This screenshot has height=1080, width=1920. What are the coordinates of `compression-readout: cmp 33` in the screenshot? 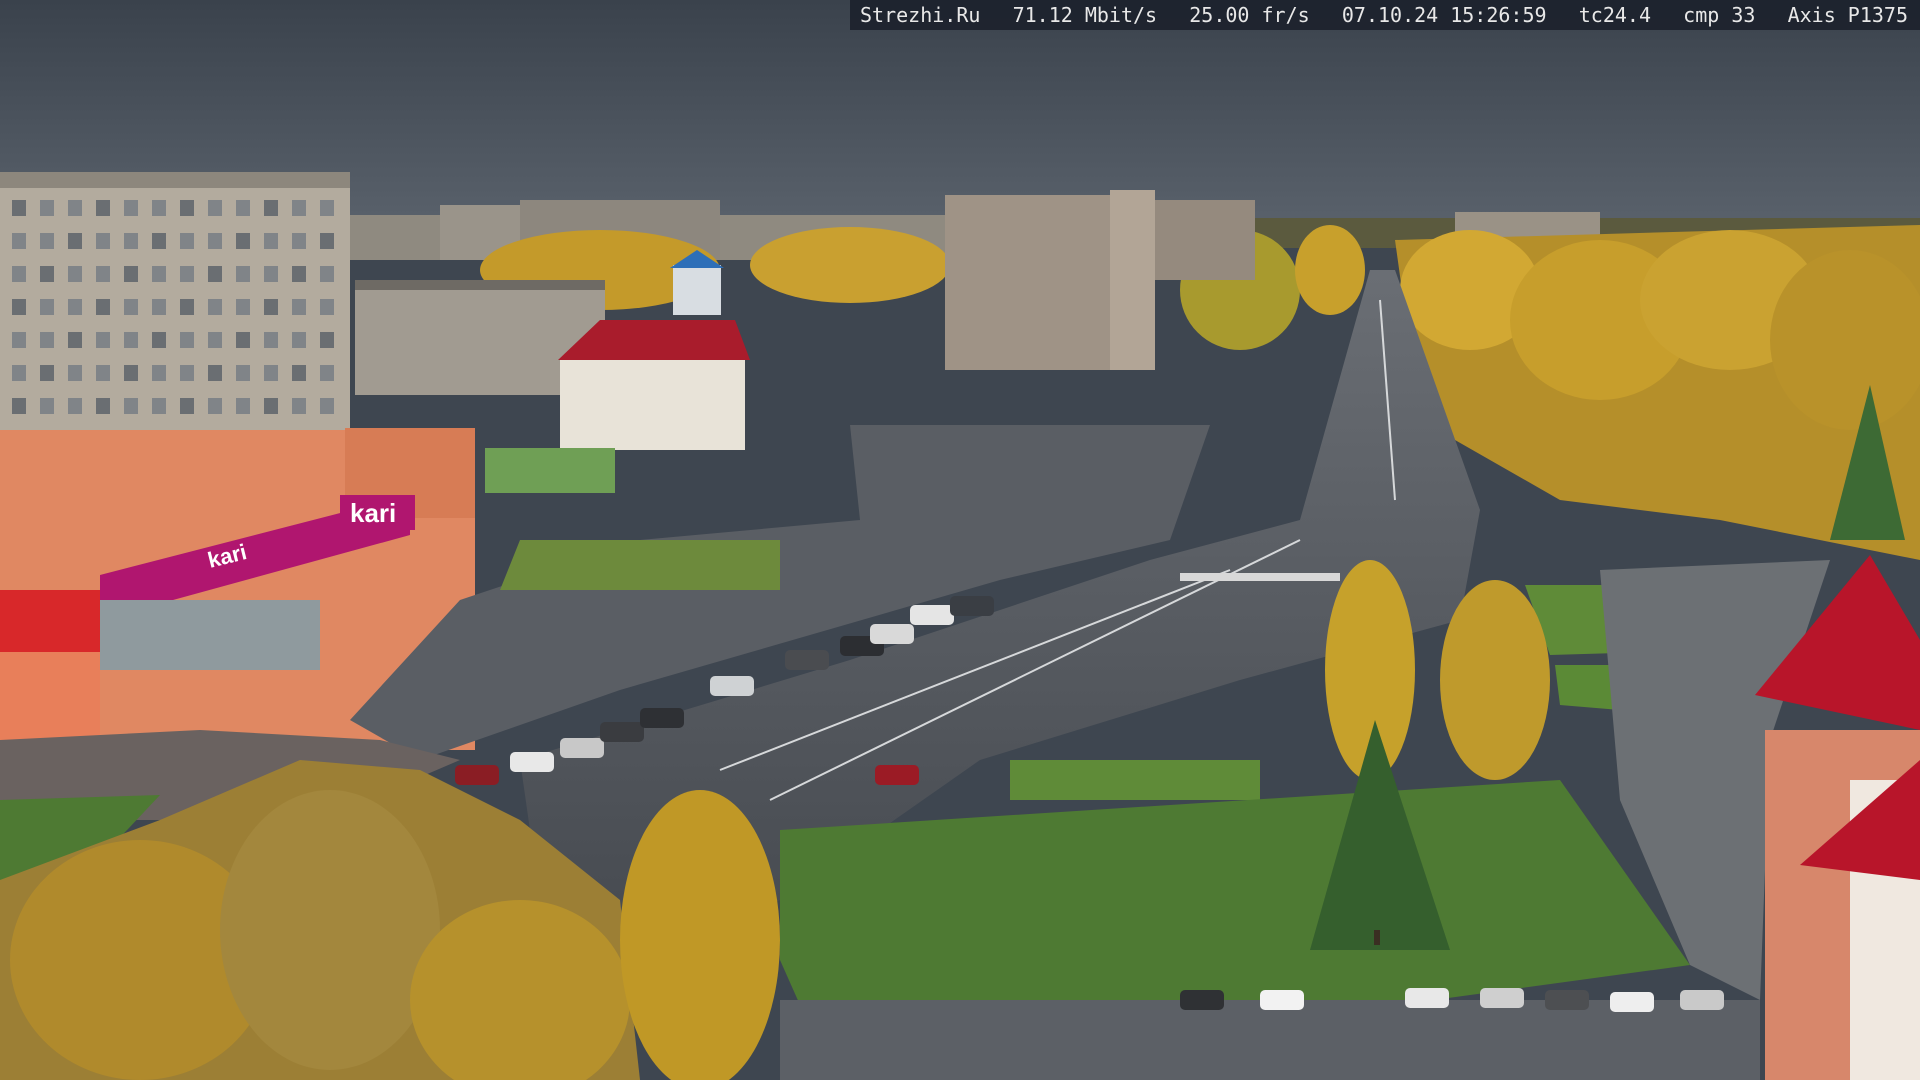 It's located at (1719, 15).